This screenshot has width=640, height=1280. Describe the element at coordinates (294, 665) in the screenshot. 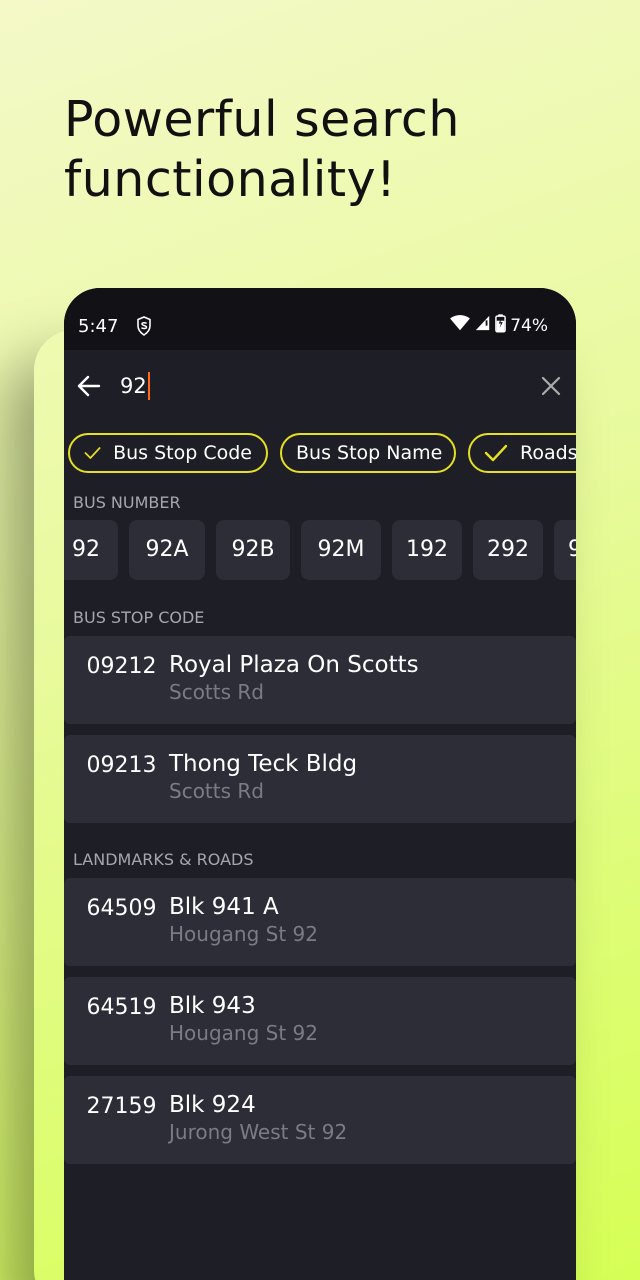

I see `stop-name: Royal Plaza On Scotts` at that location.